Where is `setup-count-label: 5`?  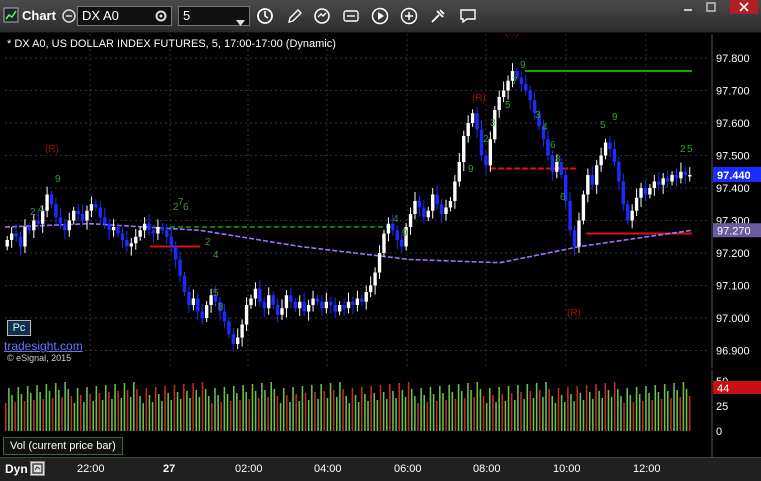 setup-count-label: 5 is located at coordinates (690, 149).